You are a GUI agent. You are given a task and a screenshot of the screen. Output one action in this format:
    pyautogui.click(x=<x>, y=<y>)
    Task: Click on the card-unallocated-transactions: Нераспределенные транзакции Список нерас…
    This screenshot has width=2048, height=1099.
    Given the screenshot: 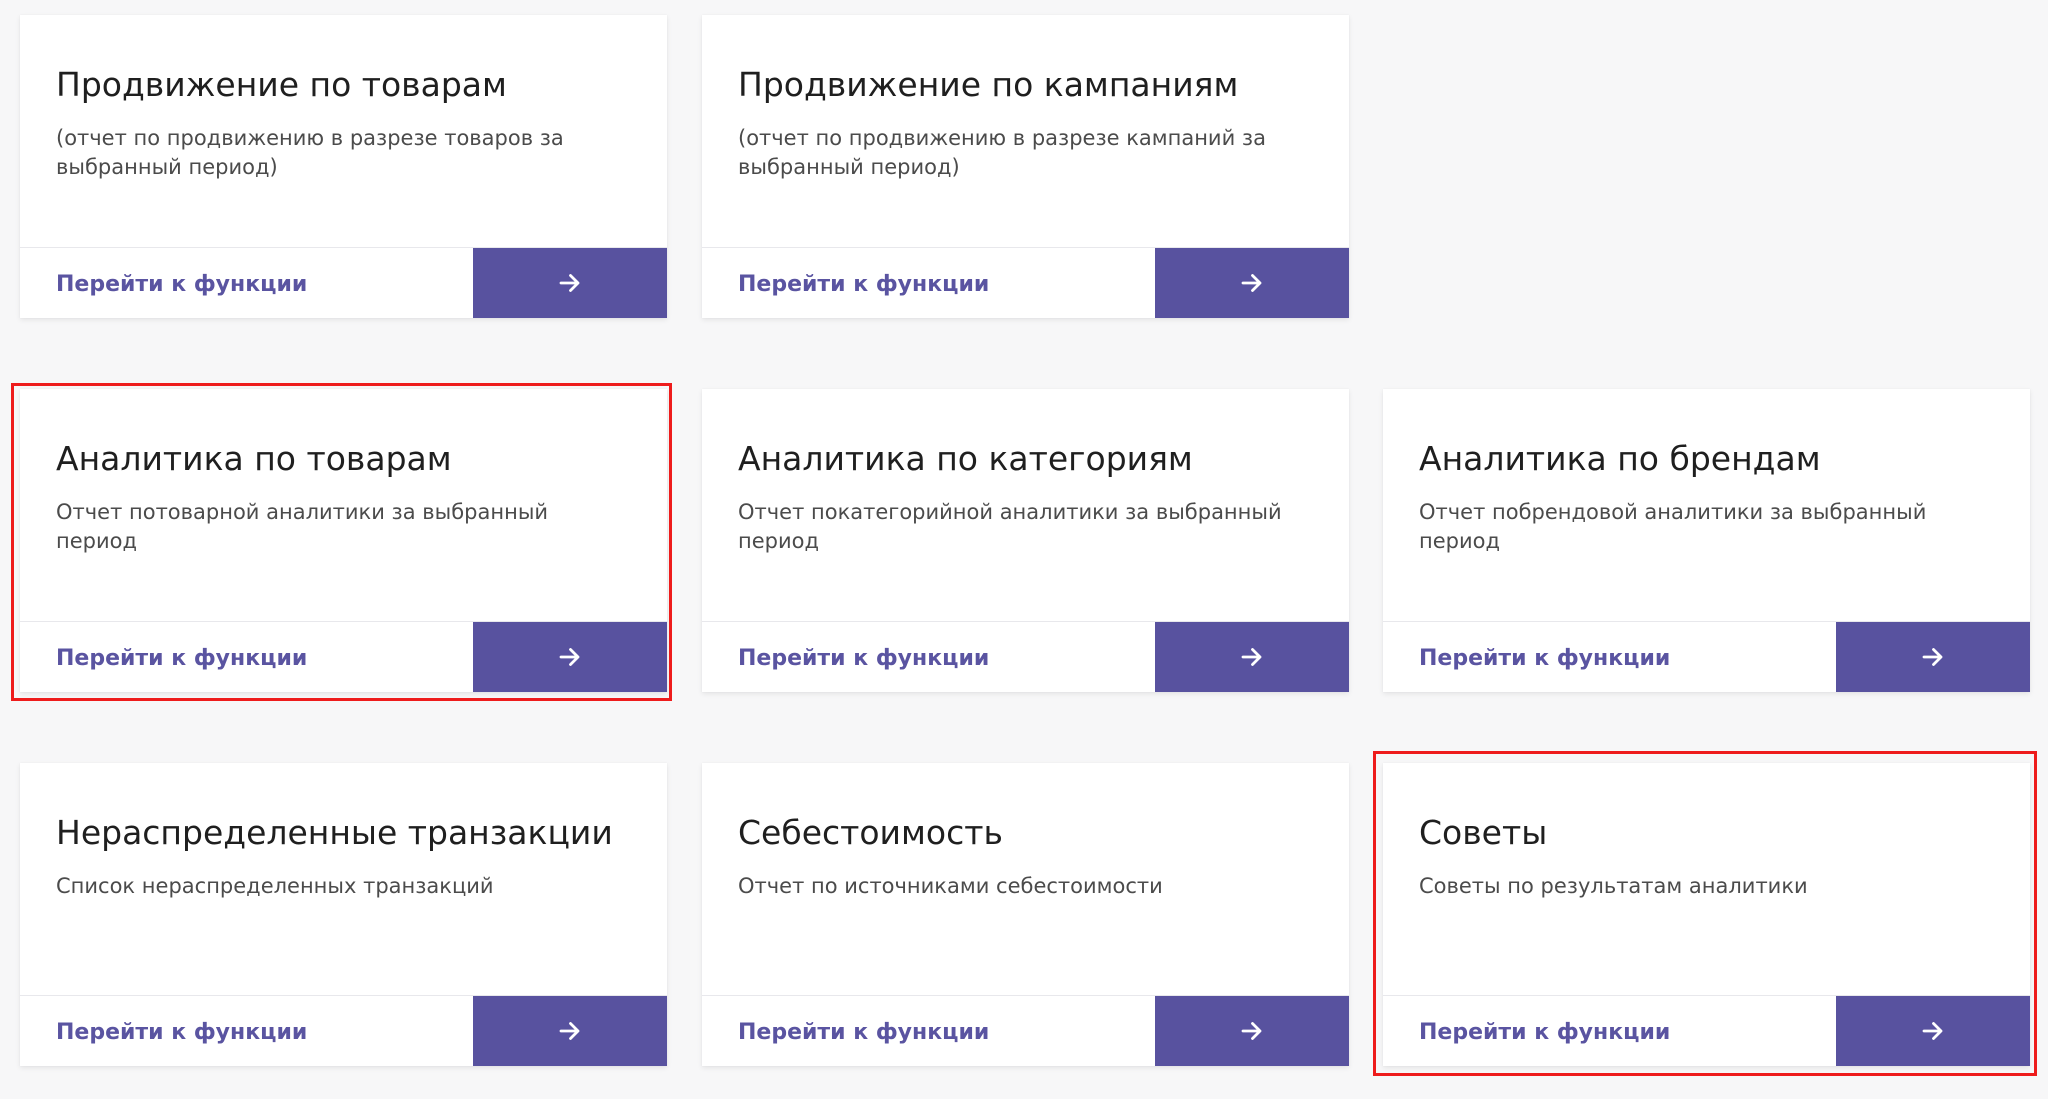 What is the action you would take?
    pyautogui.click(x=343, y=914)
    